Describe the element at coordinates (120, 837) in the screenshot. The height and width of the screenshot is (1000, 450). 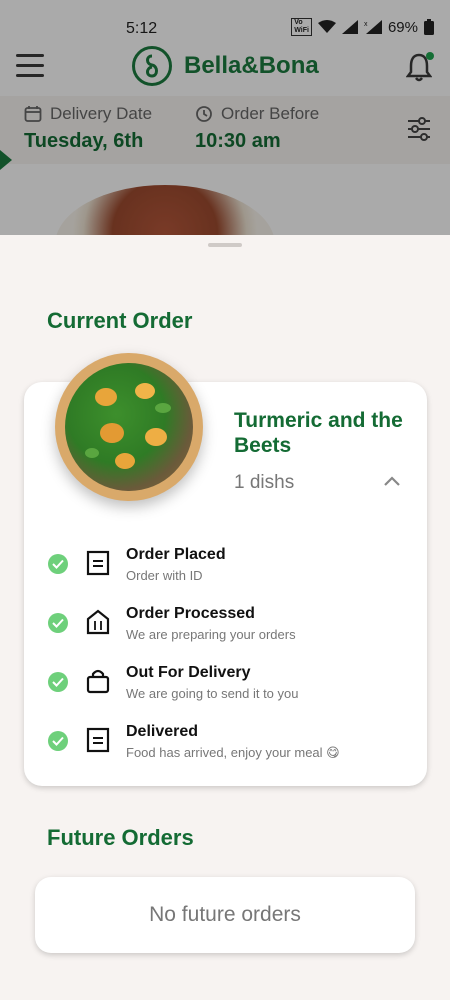
I see `future-orders-title: Future Orders` at that location.